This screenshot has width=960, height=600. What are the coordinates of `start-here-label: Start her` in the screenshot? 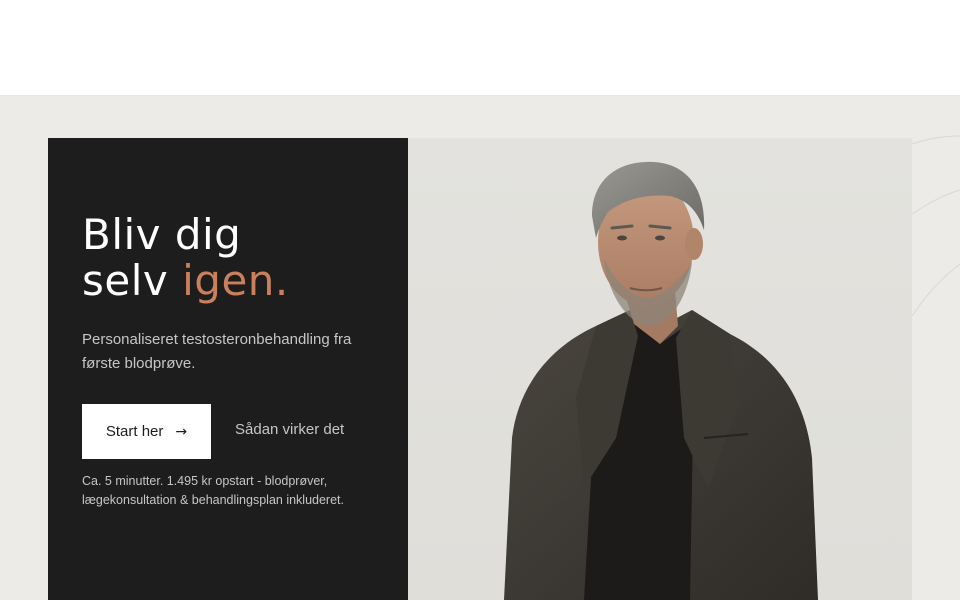 It's located at (134, 431).